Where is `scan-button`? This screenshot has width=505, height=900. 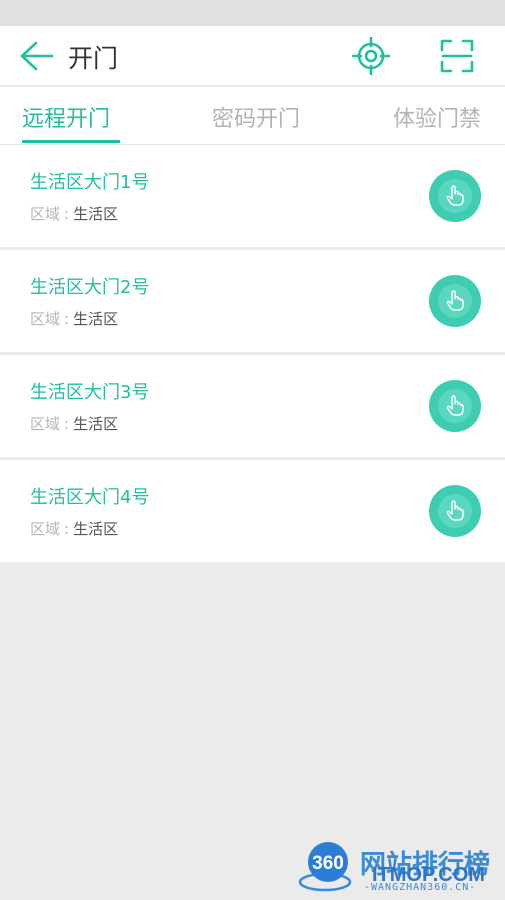 scan-button is located at coordinates (457, 56).